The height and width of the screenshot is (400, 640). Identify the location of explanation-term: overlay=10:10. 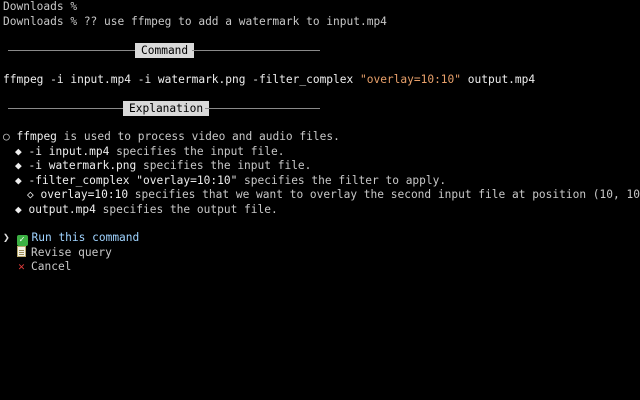
(84, 194).